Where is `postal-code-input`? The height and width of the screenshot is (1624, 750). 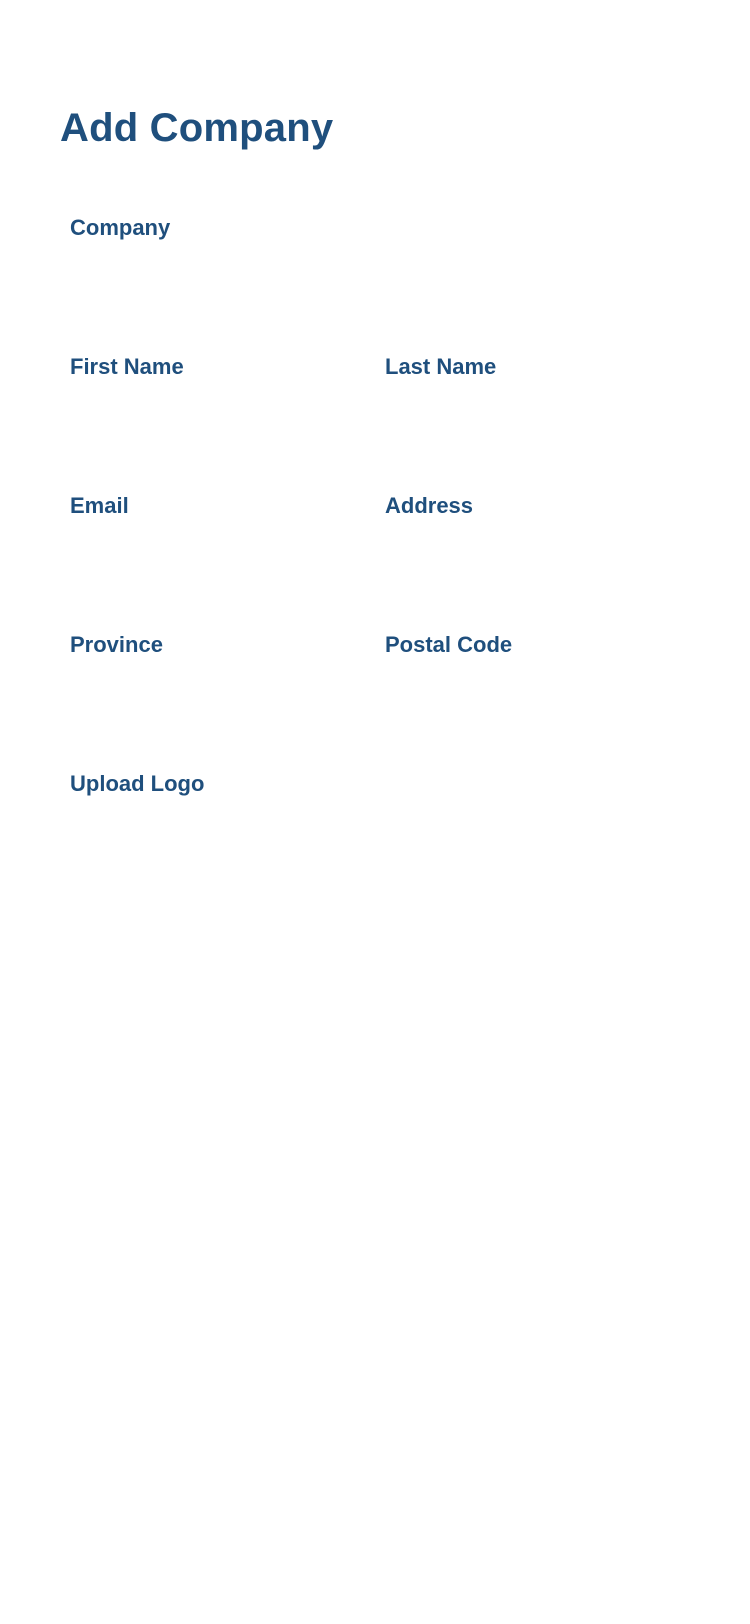 postal-code-input is located at coordinates (535, 690).